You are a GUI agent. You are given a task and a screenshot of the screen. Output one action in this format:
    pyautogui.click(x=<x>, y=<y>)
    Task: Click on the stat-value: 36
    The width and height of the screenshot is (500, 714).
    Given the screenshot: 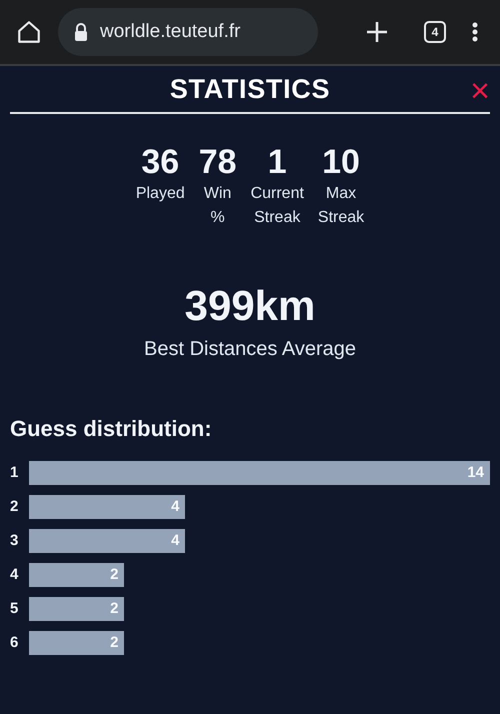 What is the action you would take?
    pyautogui.click(x=160, y=162)
    